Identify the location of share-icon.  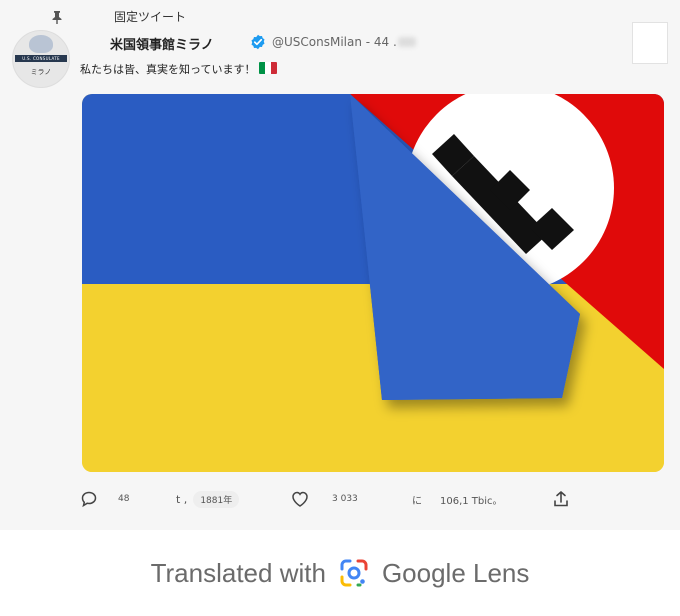
(561, 499).